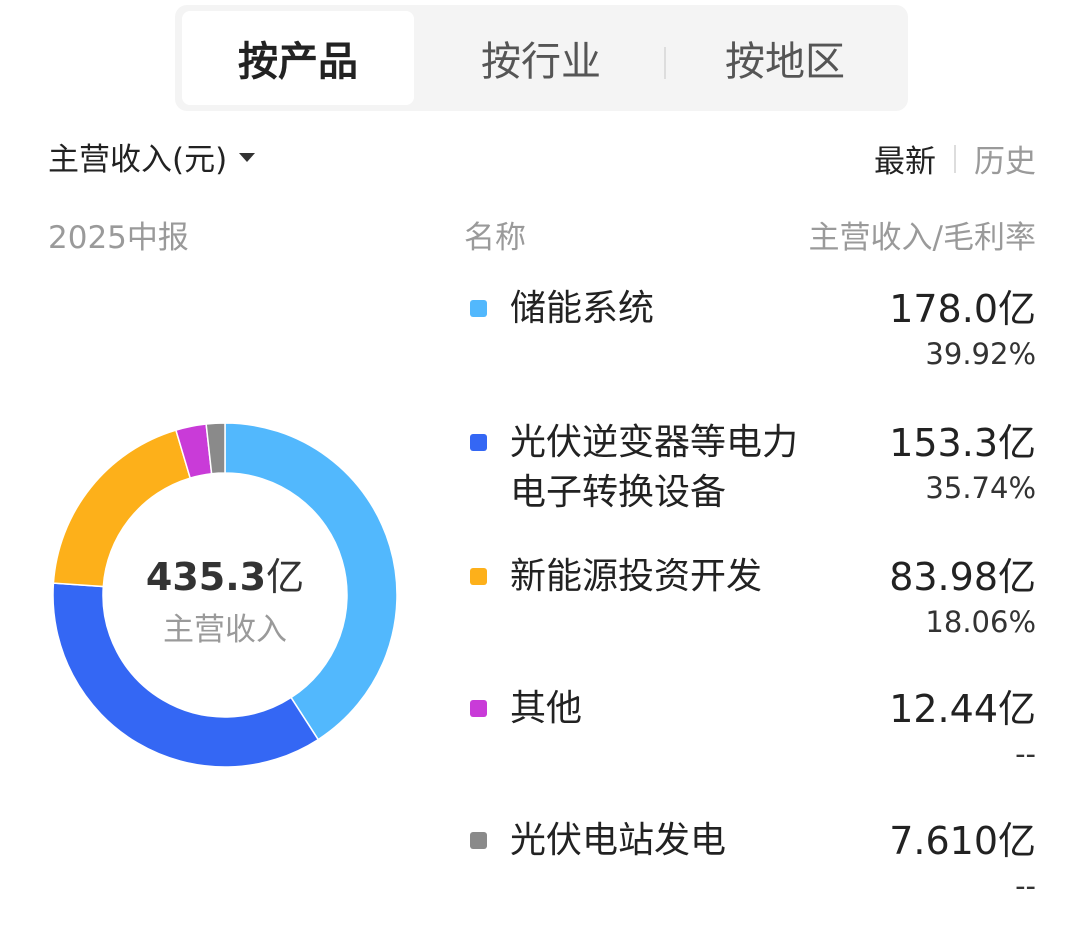 This screenshot has height=932, width=1080. Describe the element at coordinates (980, 488) in the screenshot. I see `item-margin: 35.74%` at that location.